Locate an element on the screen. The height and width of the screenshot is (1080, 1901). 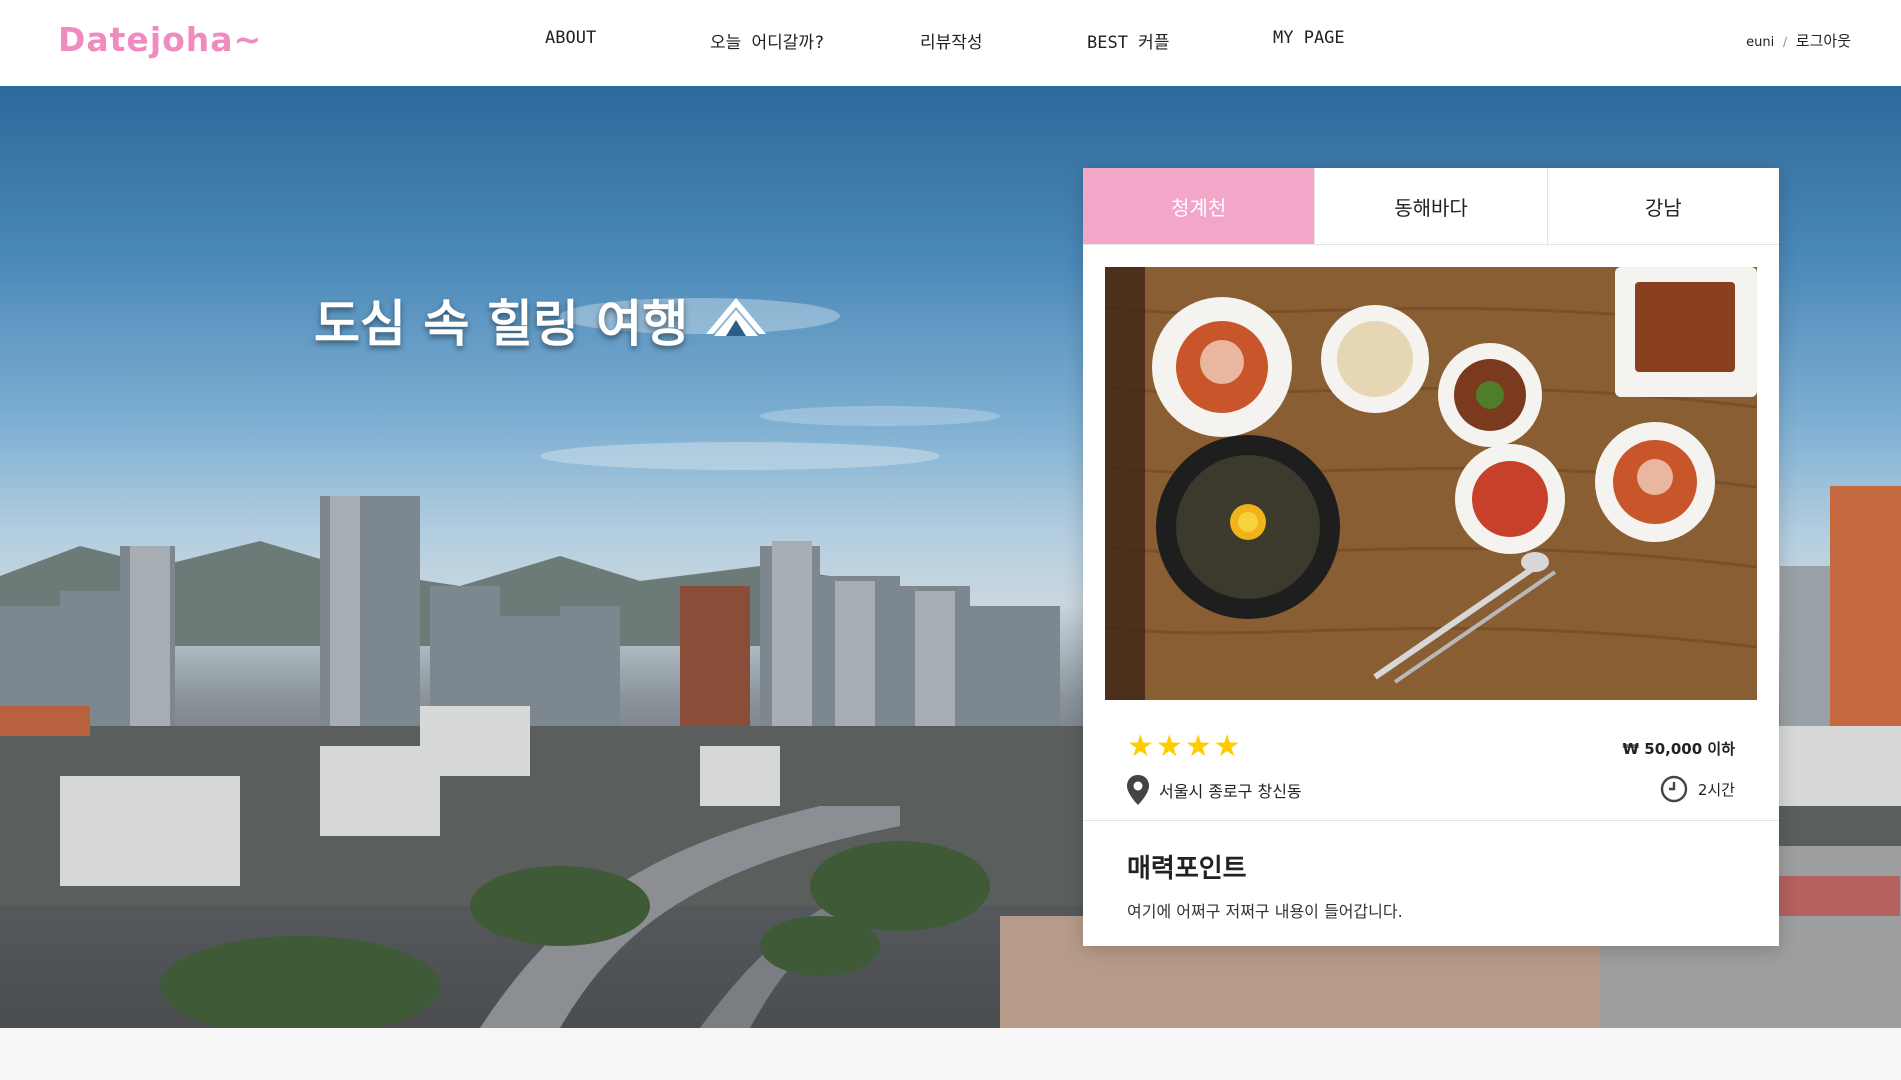
destination-tabs: 청계천 동해바다 강남 is located at coordinates (1431, 206).